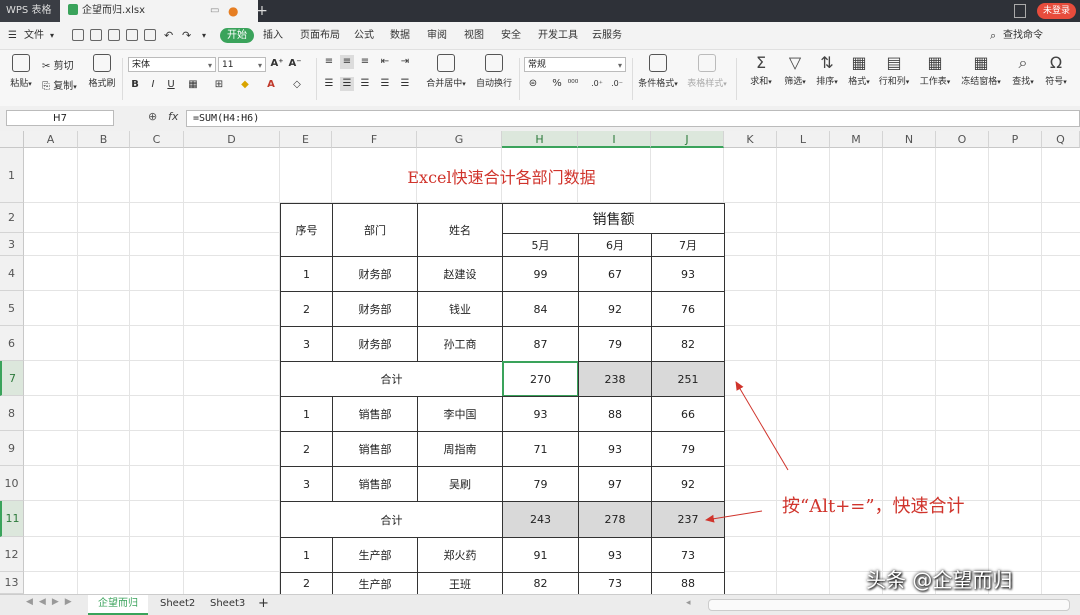 This screenshot has height=615, width=1080. I want to click on add-sheet-button: +, so click(263, 604).